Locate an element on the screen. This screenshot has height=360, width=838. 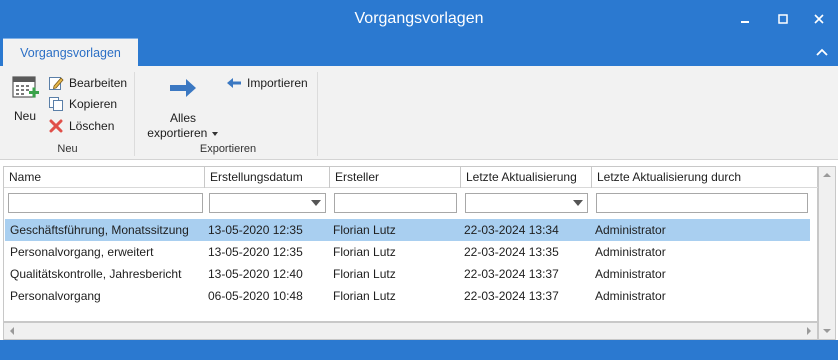
arrow-left-icon is located at coordinates (234, 83).